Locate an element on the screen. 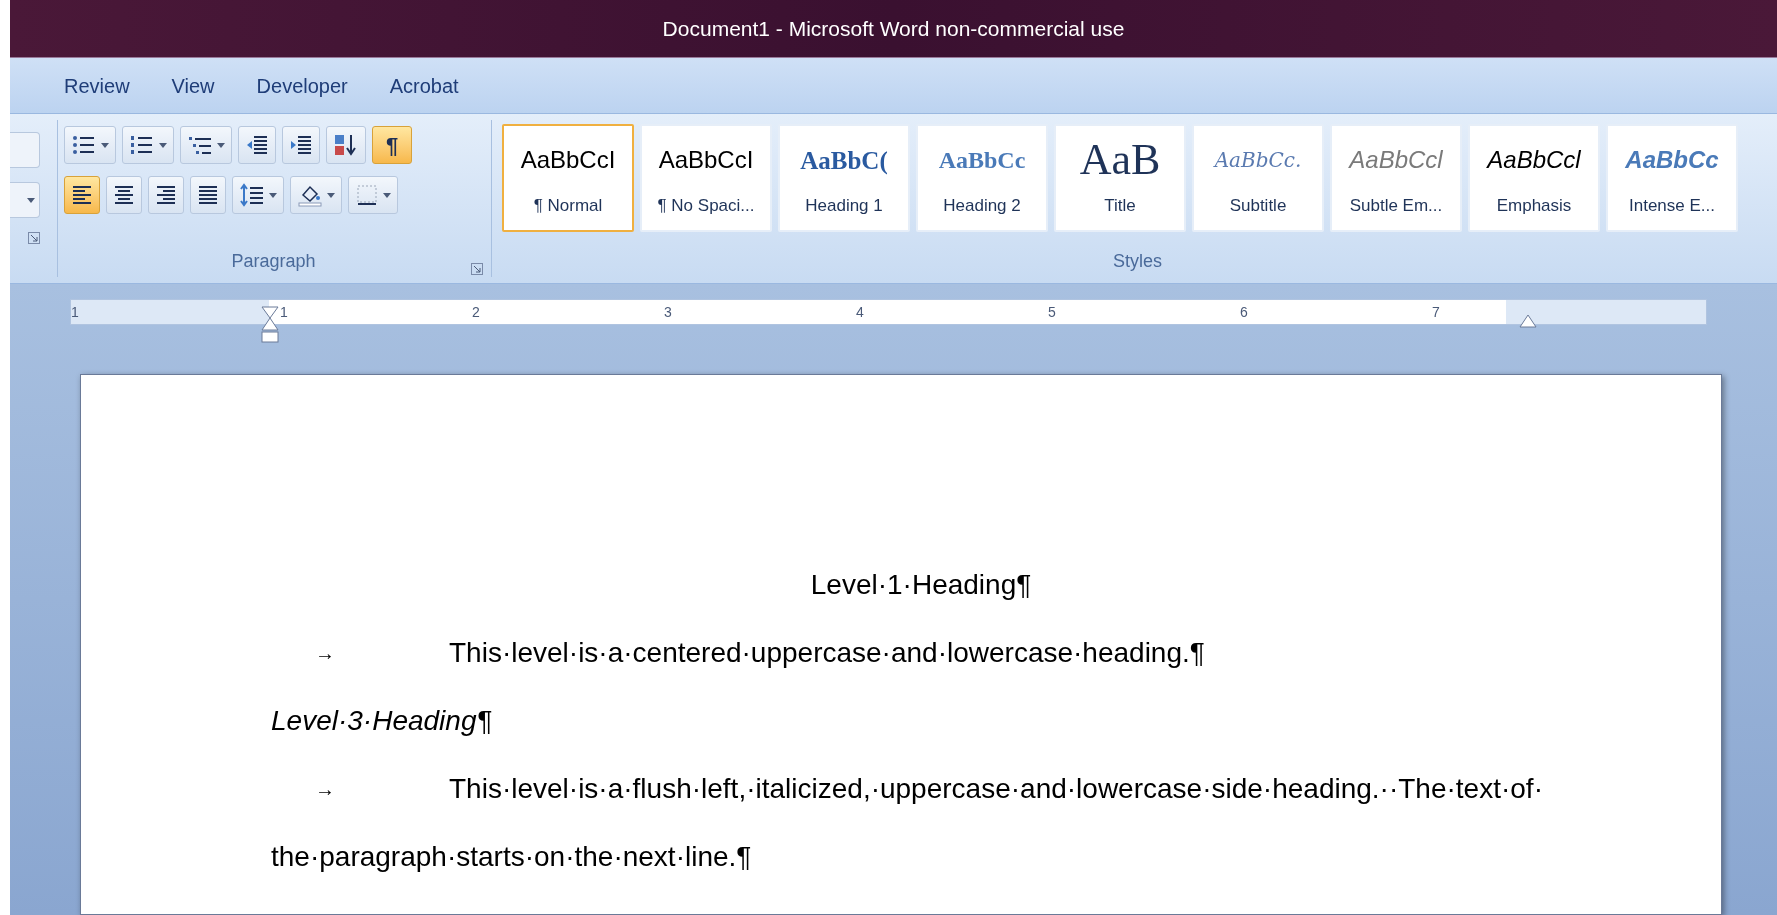 The width and height of the screenshot is (1777, 915). ruler-number: 6 is located at coordinates (1244, 312).